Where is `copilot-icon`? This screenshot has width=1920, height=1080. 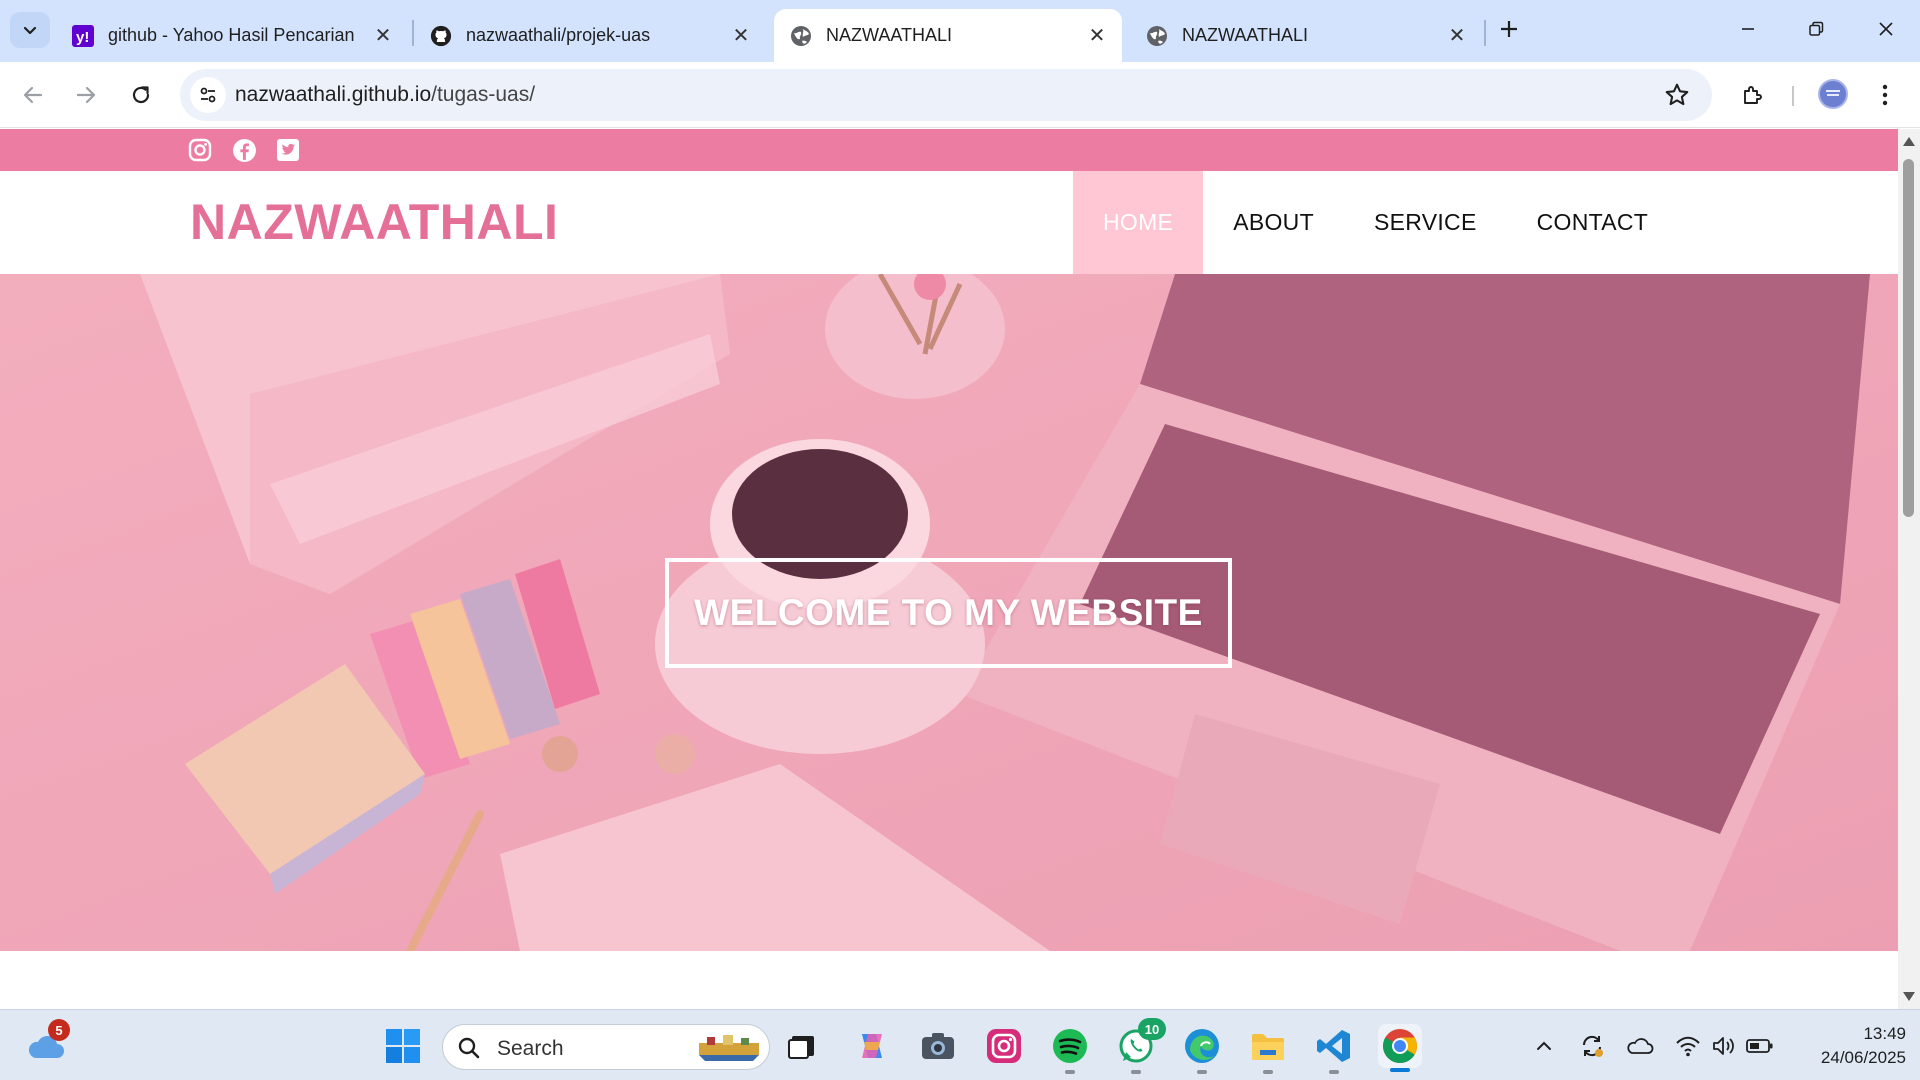 copilot-icon is located at coordinates (872, 1046).